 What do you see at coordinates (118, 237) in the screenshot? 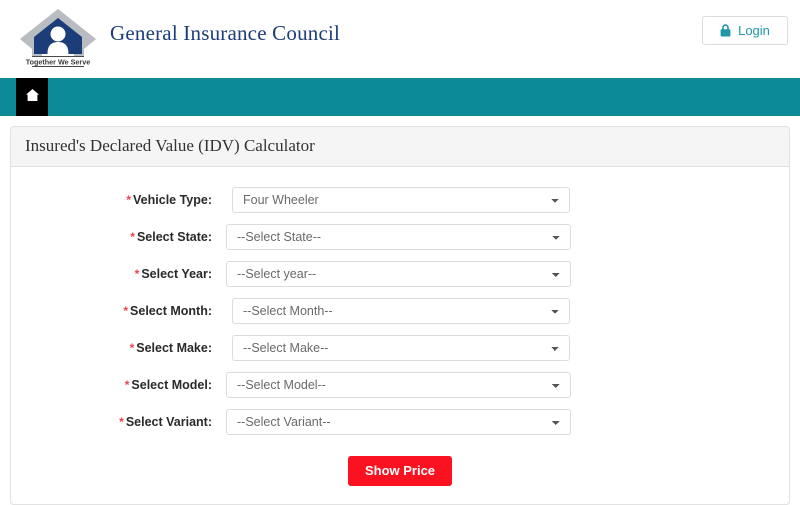
I see `label-state: * Select State:` at bounding box center [118, 237].